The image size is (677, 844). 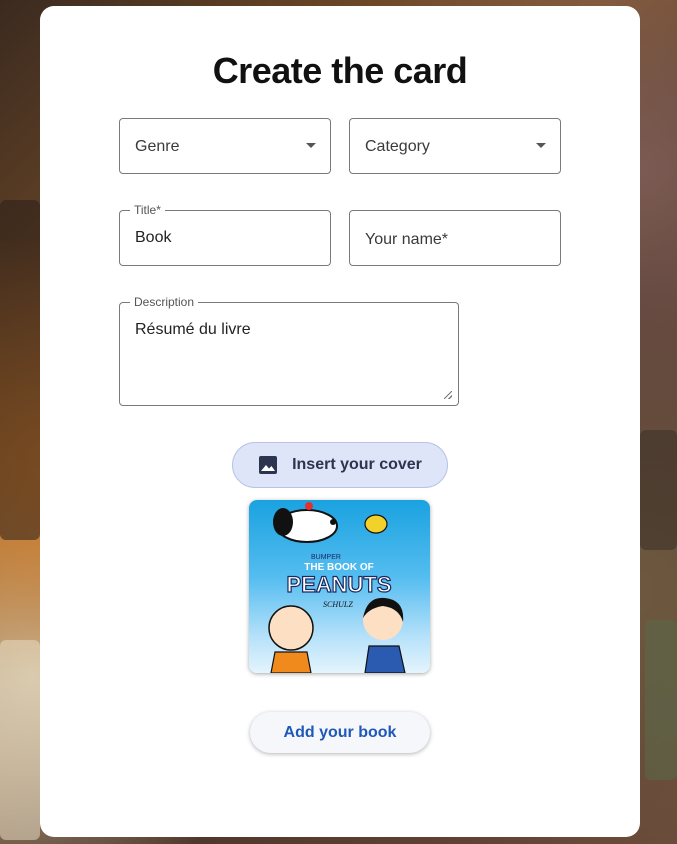 What do you see at coordinates (397, 146) in the screenshot?
I see `category-placeholder: Category` at bounding box center [397, 146].